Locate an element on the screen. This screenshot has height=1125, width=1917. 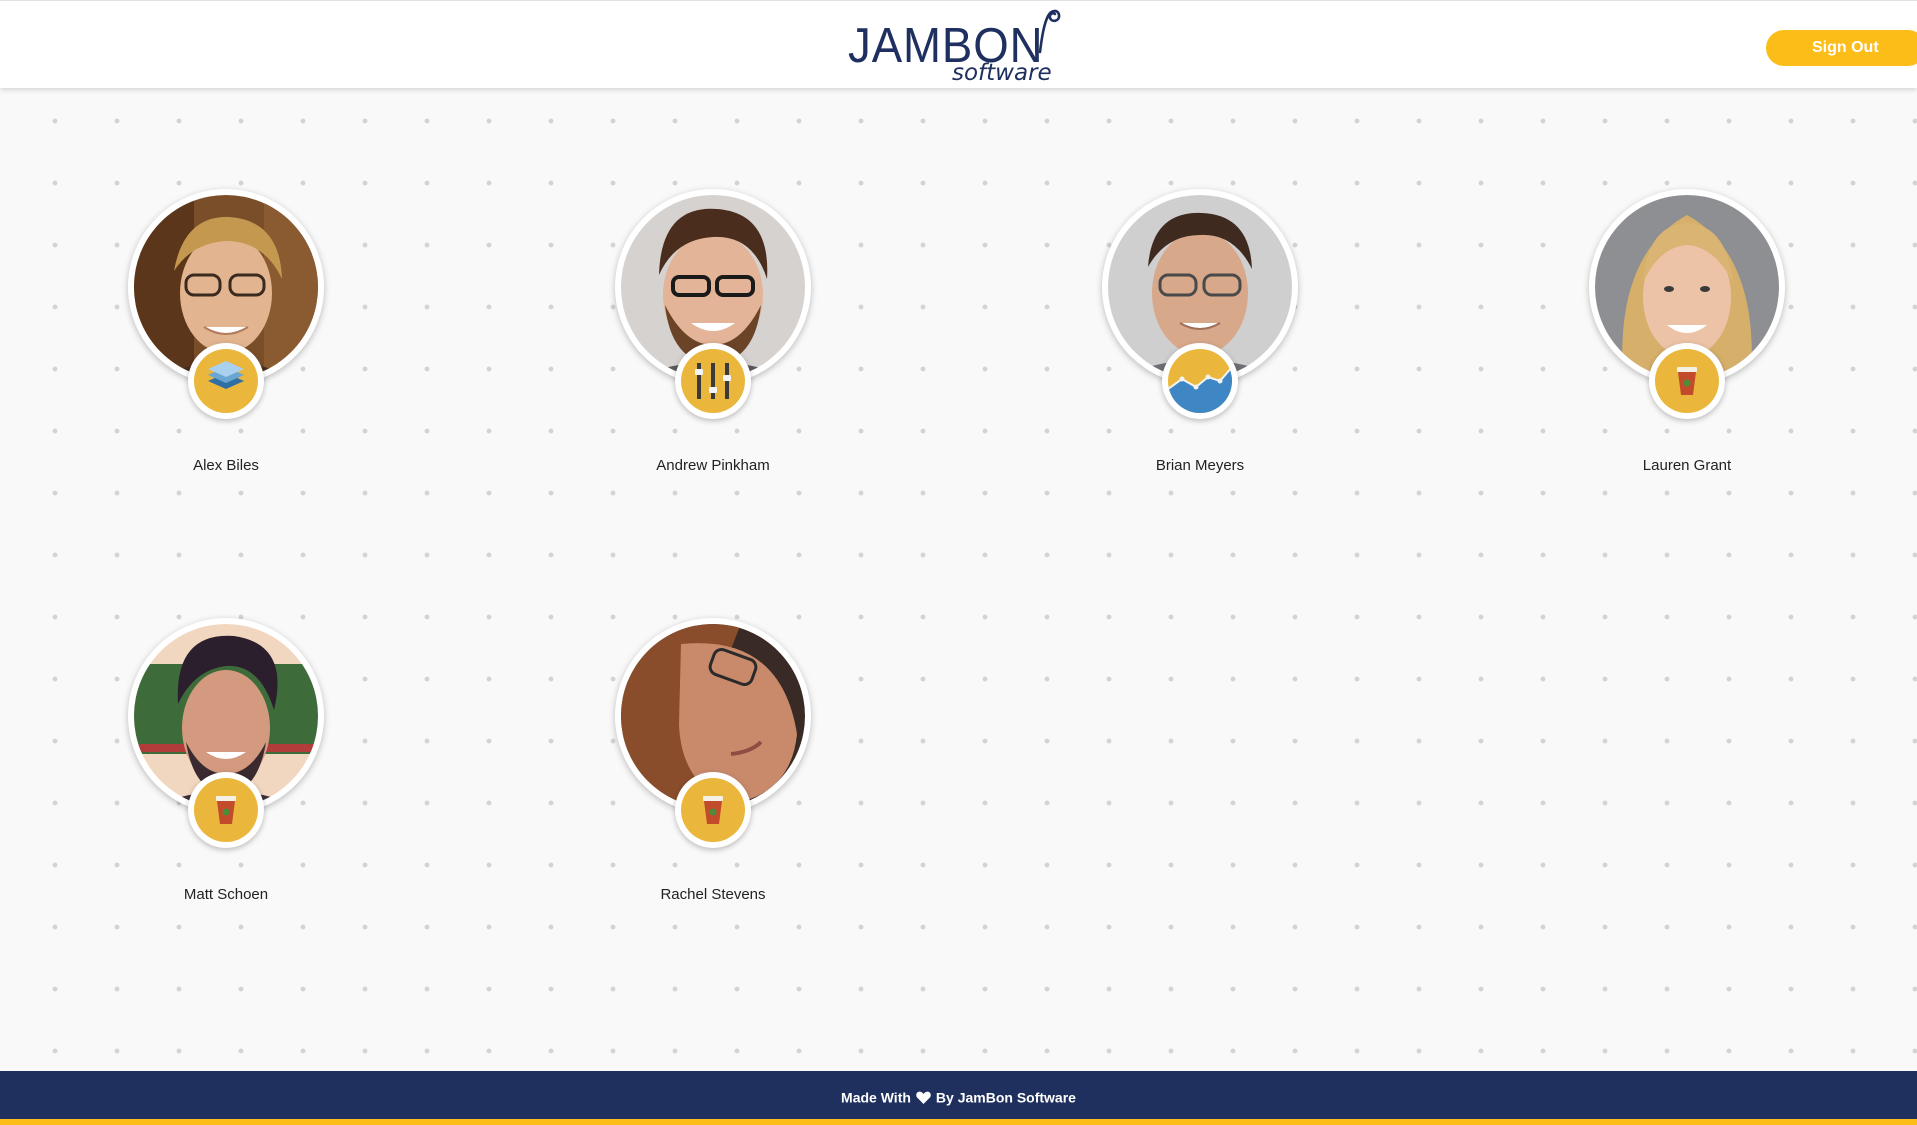
member-name: Matt Schoen is located at coordinates (226, 894).